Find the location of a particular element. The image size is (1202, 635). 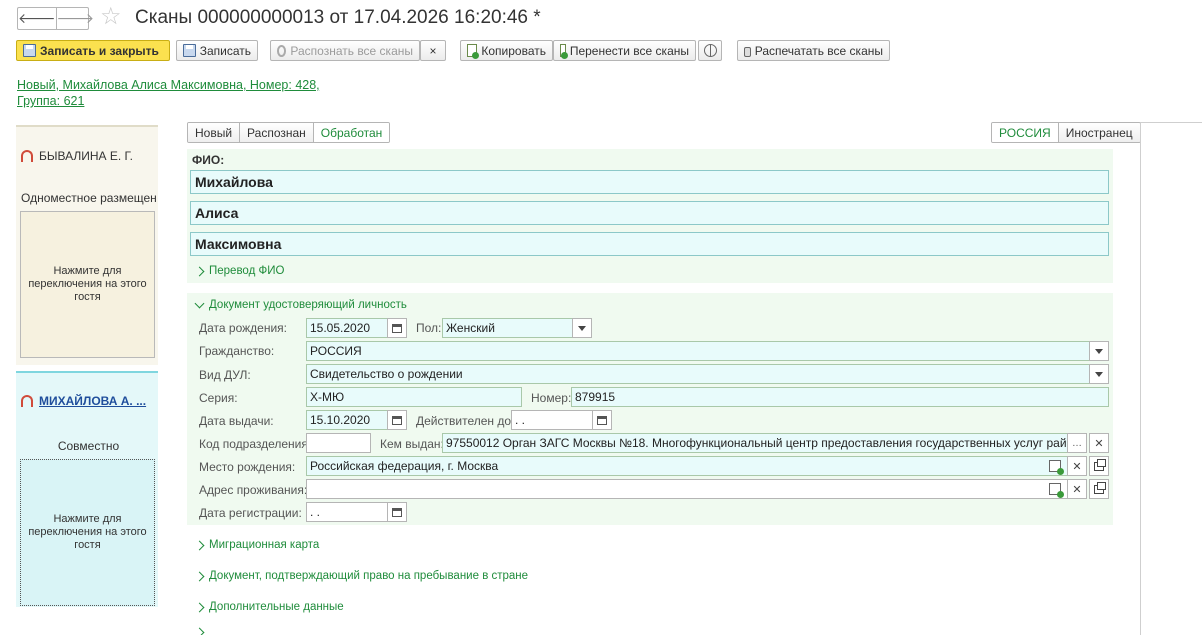

save-and-close-button: Записать и закрыть is located at coordinates (93, 50).